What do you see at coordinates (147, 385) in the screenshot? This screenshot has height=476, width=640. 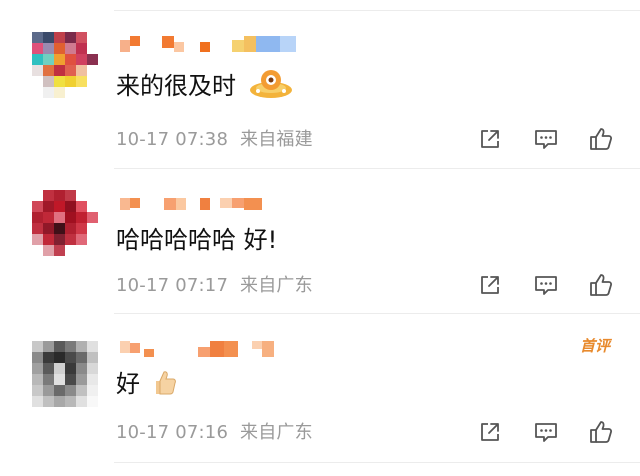 I see `comment-text: 好` at bounding box center [147, 385].